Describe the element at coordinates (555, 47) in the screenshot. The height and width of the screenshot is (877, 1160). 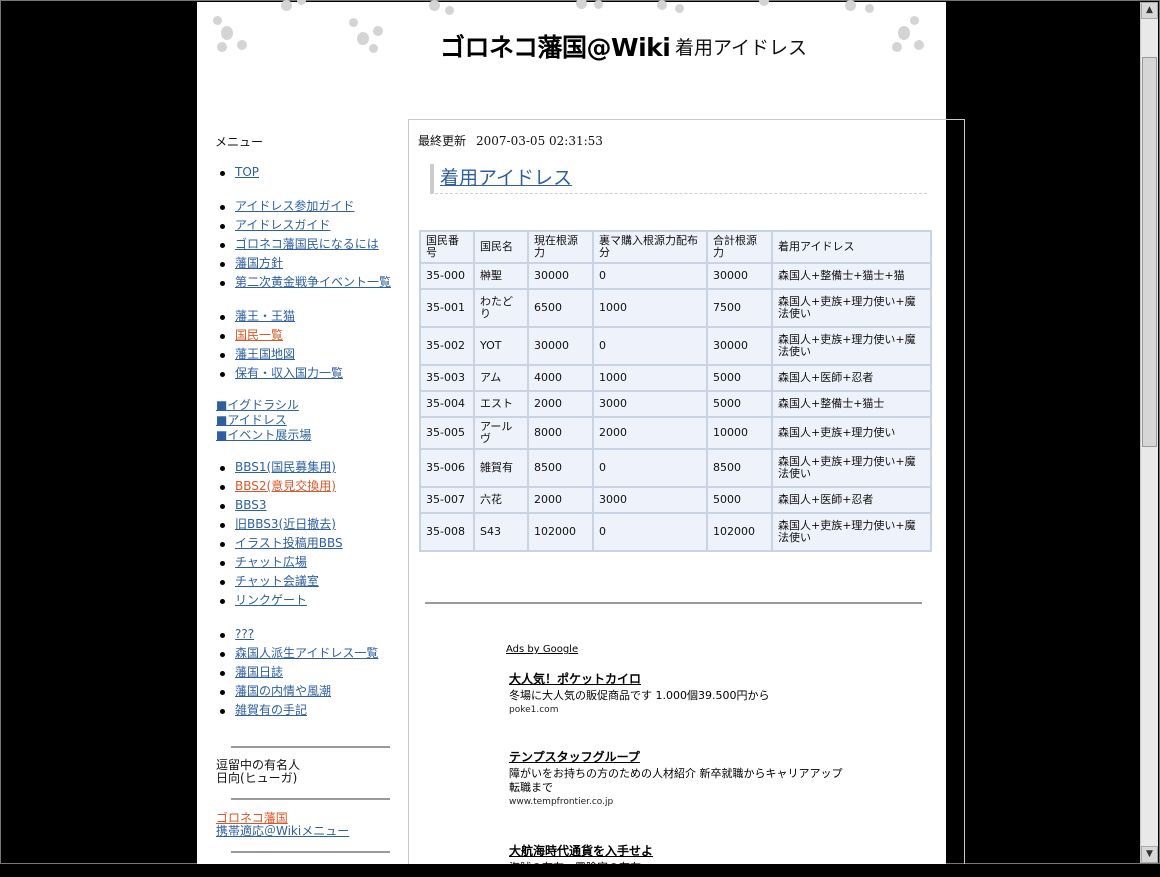
I see `site-title: ゴロネコ藩国@Wiki` at that location.